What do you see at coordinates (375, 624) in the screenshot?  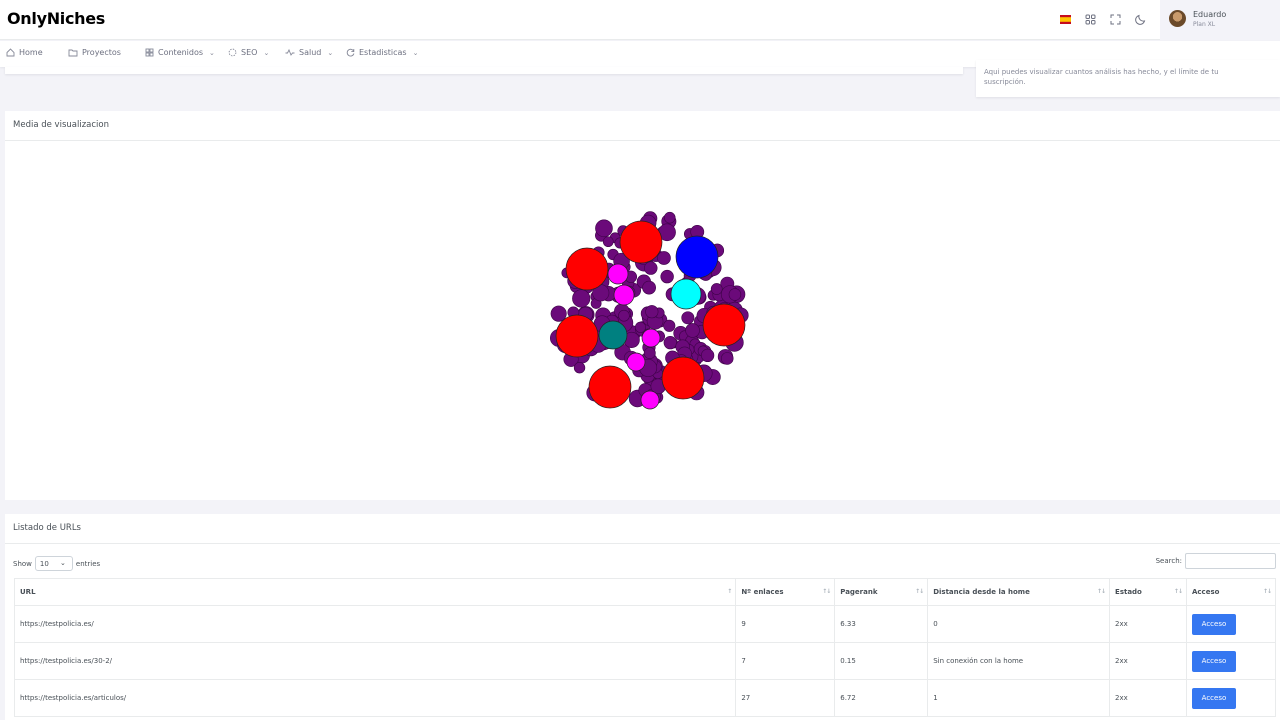 I see `cell-url: https://testpolicia.es/` at bounding box center [375, 624].